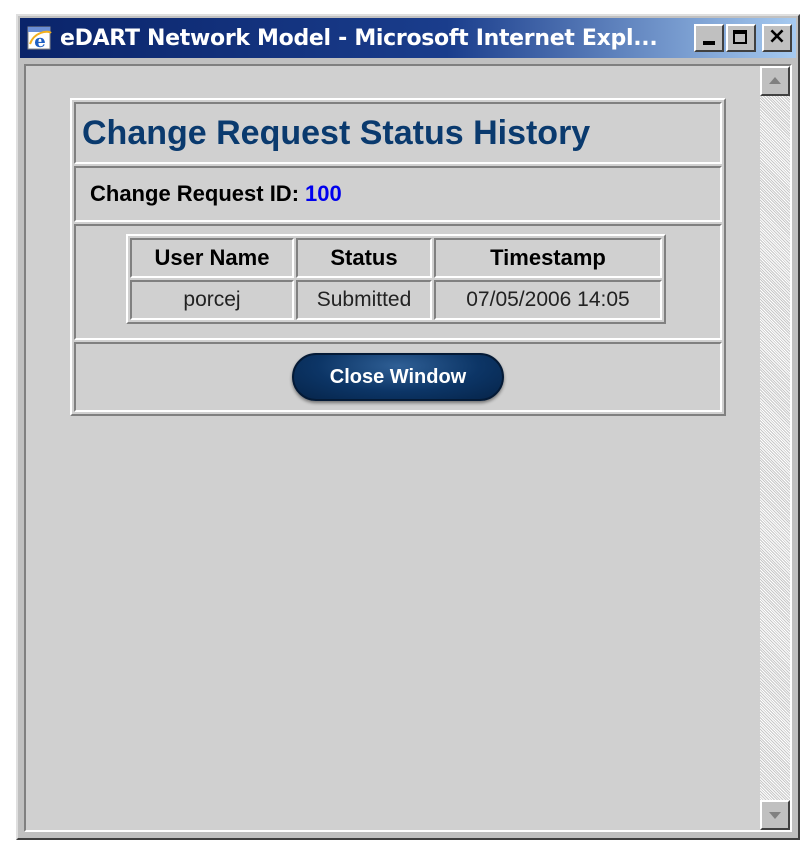  What do you see at coordinates (212, 300) in the screenshot?
I see `cell-user-name: porcej` at bounding box center [212, 300].